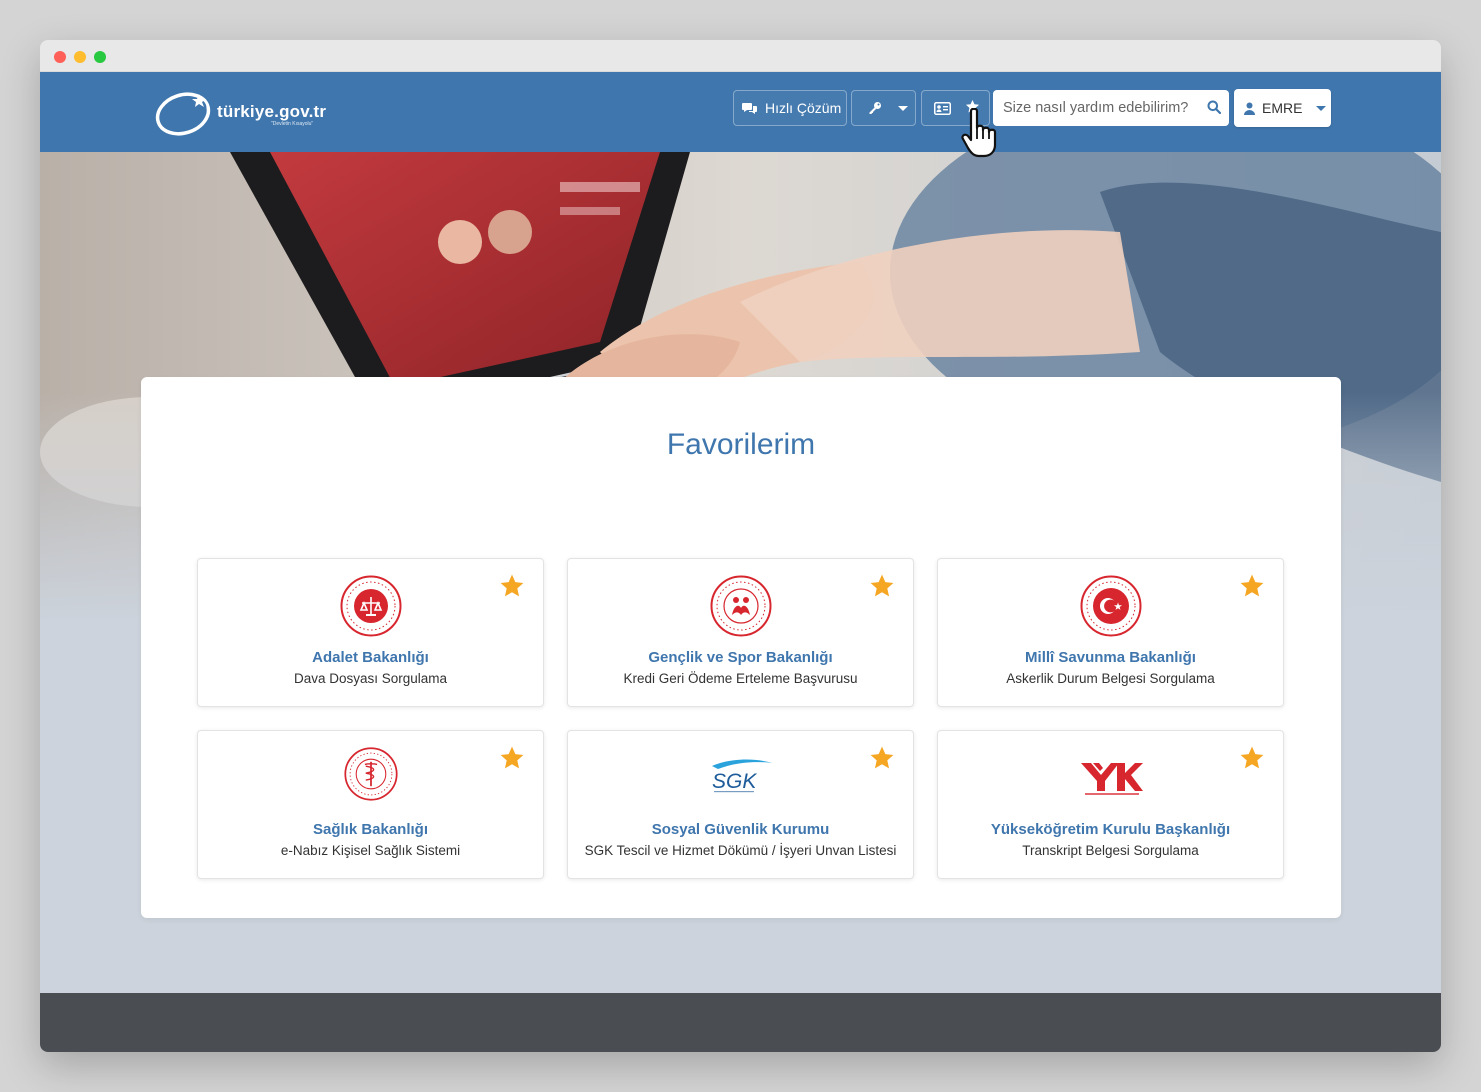 The image size is (1481, 1092). Describe the element at coordinates (1214, 109) in the screenshot. I see `search-icon` at that location.